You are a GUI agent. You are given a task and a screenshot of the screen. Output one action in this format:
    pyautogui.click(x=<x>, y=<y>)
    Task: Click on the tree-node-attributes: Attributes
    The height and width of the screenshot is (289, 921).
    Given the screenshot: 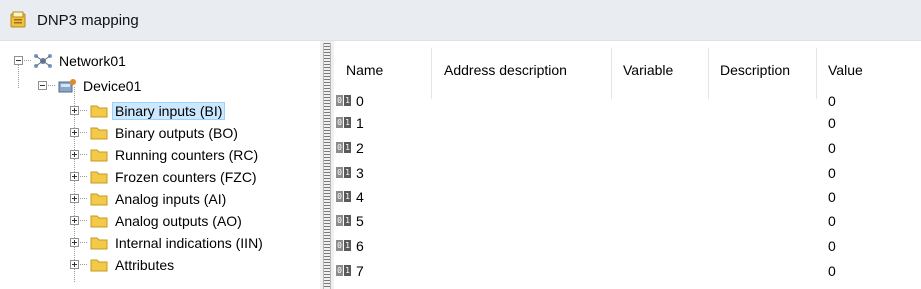 What is the action you would take?
    pyautogui.click(x=123, y=264)
    